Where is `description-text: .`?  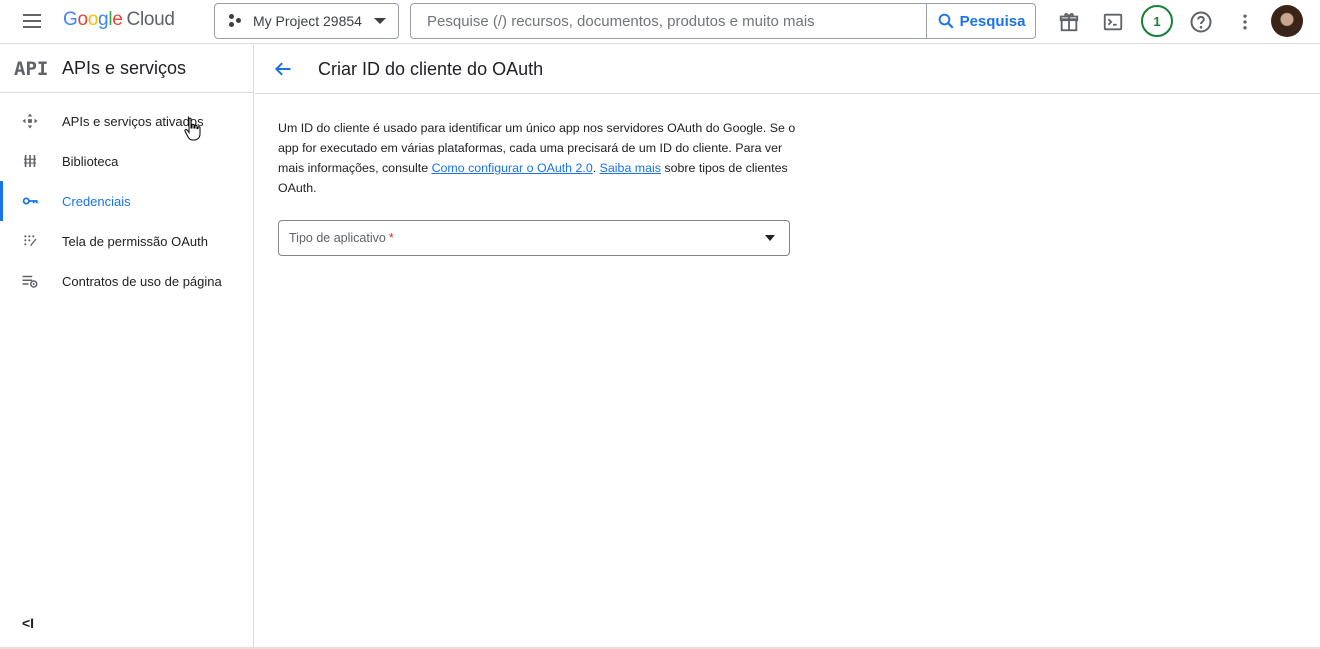 description-text: . is located at coordinates (596, 168).